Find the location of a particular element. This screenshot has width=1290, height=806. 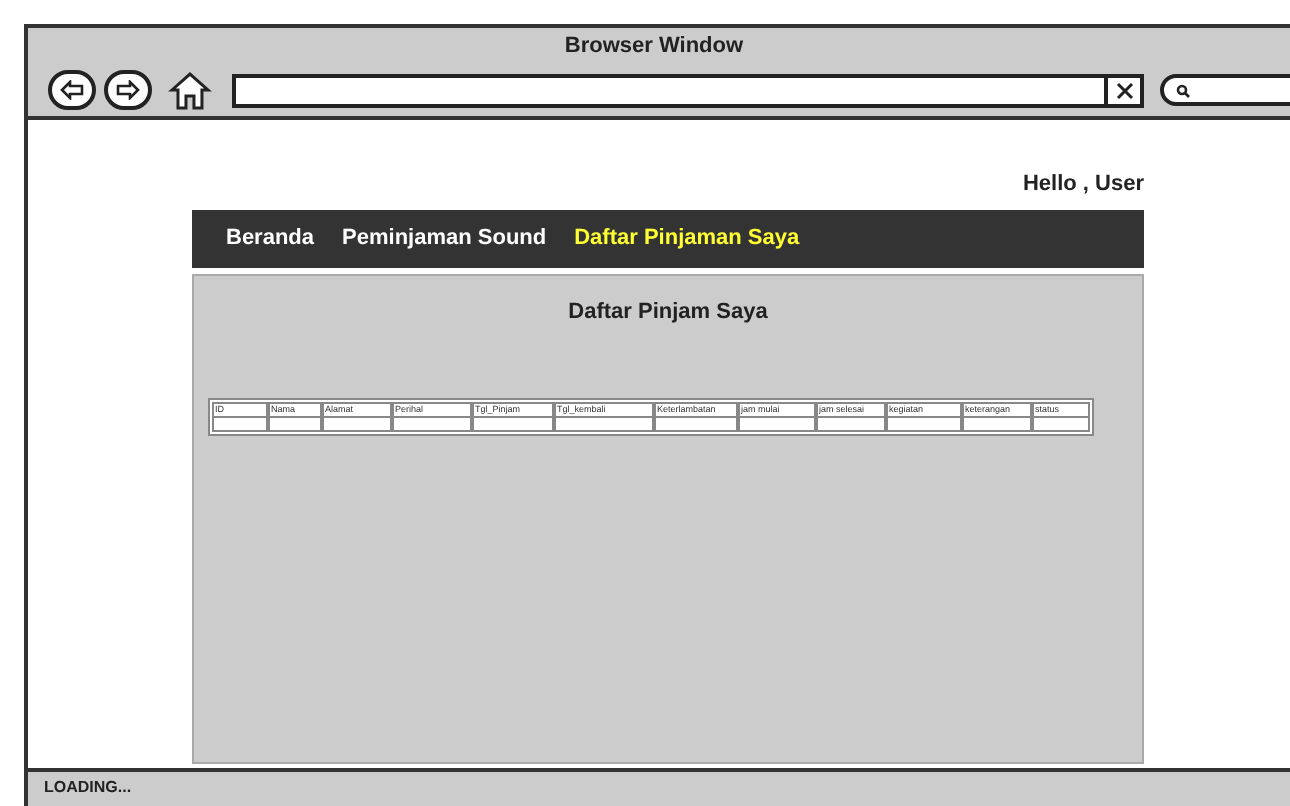

greeting-text: Hello , User is located at coordinates (1083, 185).